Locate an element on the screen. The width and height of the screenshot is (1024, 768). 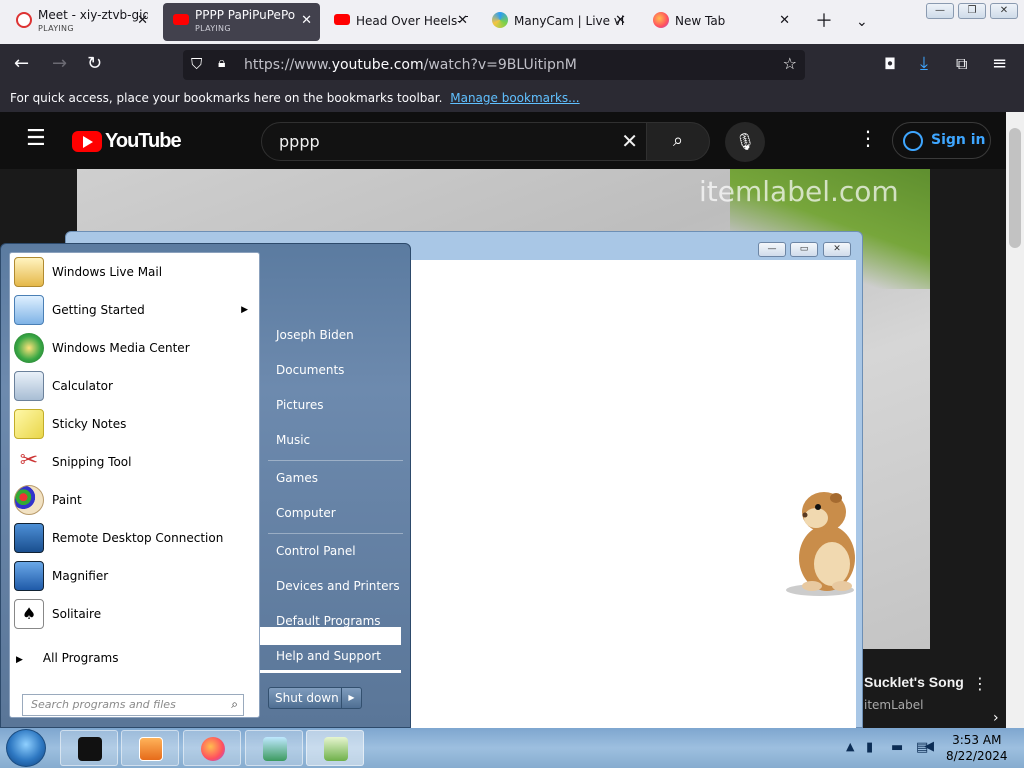
tab-manycam: ManyCam | Live vi ✕ is located at coordinates (558, 22).